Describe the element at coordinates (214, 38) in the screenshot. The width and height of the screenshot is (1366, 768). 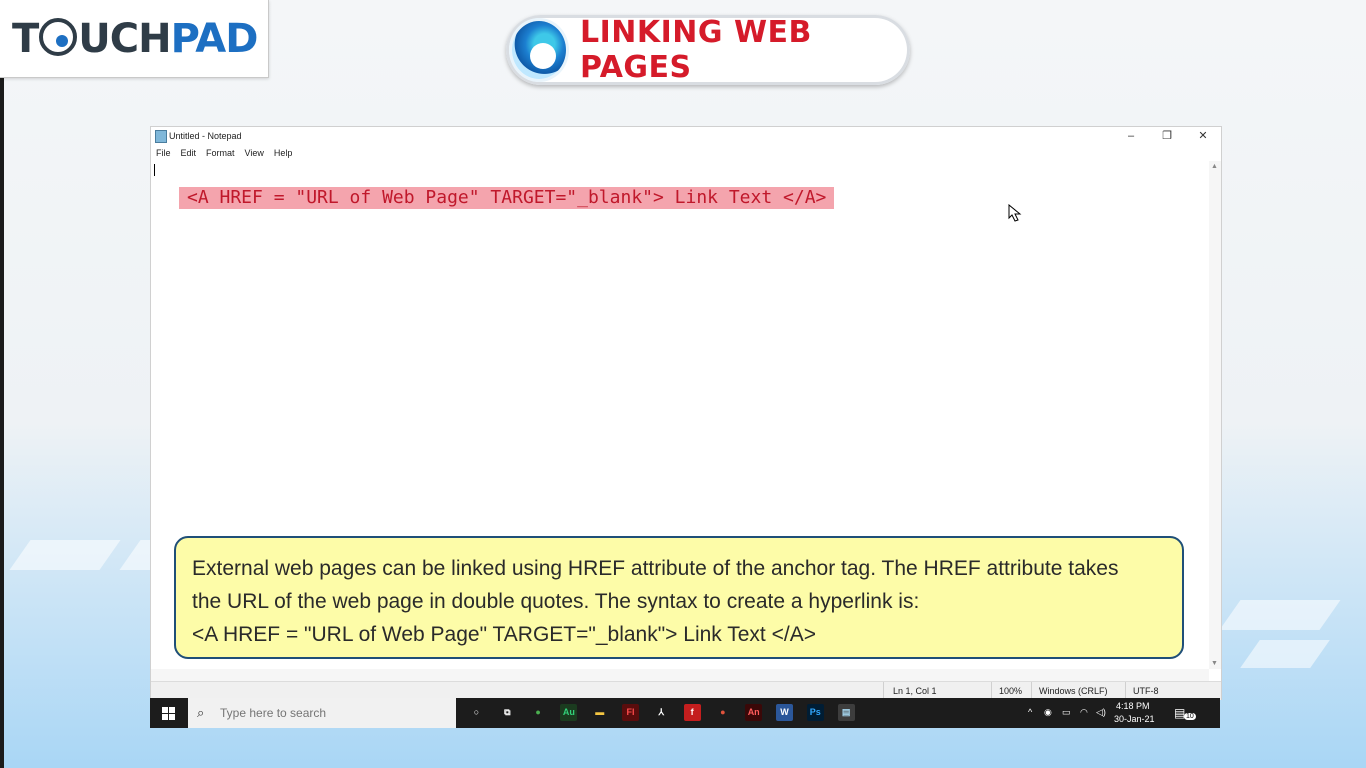
I see `logo-letters-pad: PAD` at that location.